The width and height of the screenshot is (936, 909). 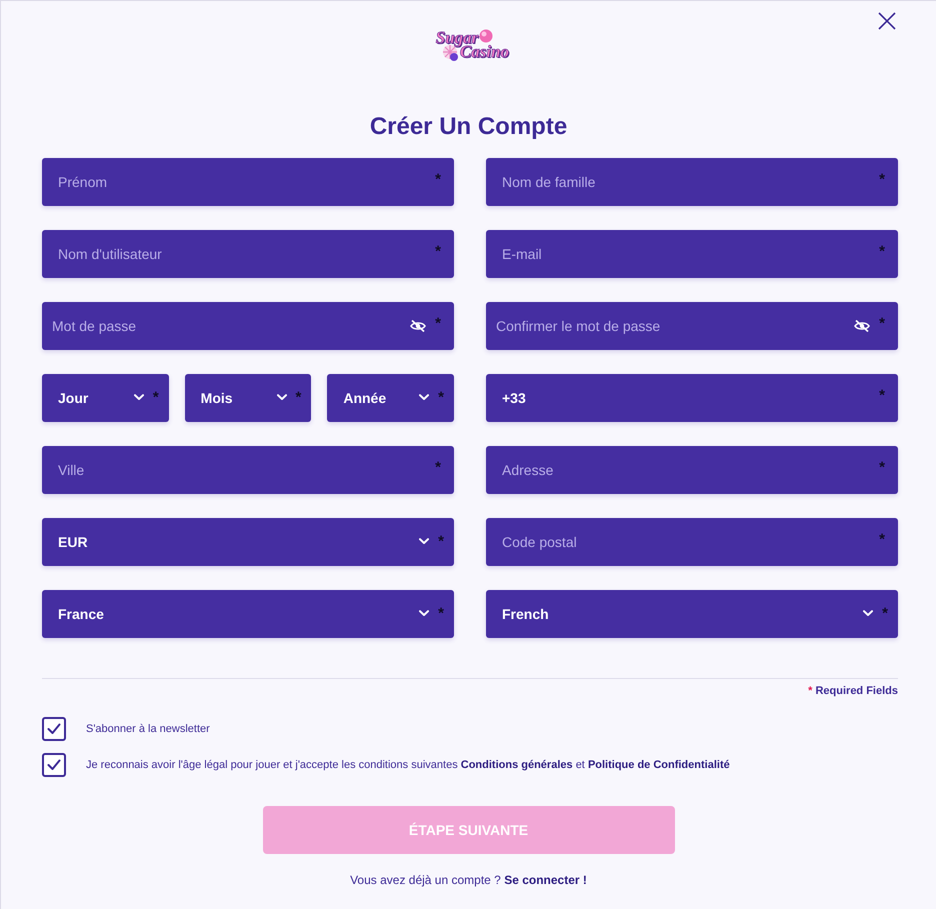 I want to click on checkbox-label: S'abonner à la newsletter, so click(x=148, y=729).